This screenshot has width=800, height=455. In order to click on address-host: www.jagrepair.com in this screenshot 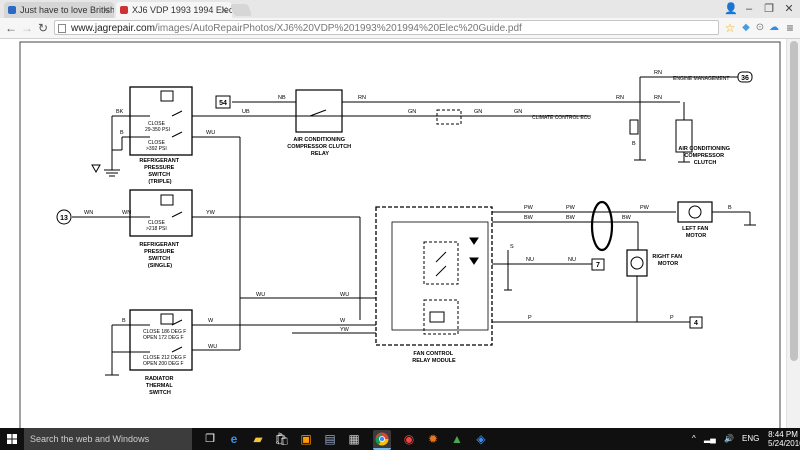, I will do `click(113, 28)`.